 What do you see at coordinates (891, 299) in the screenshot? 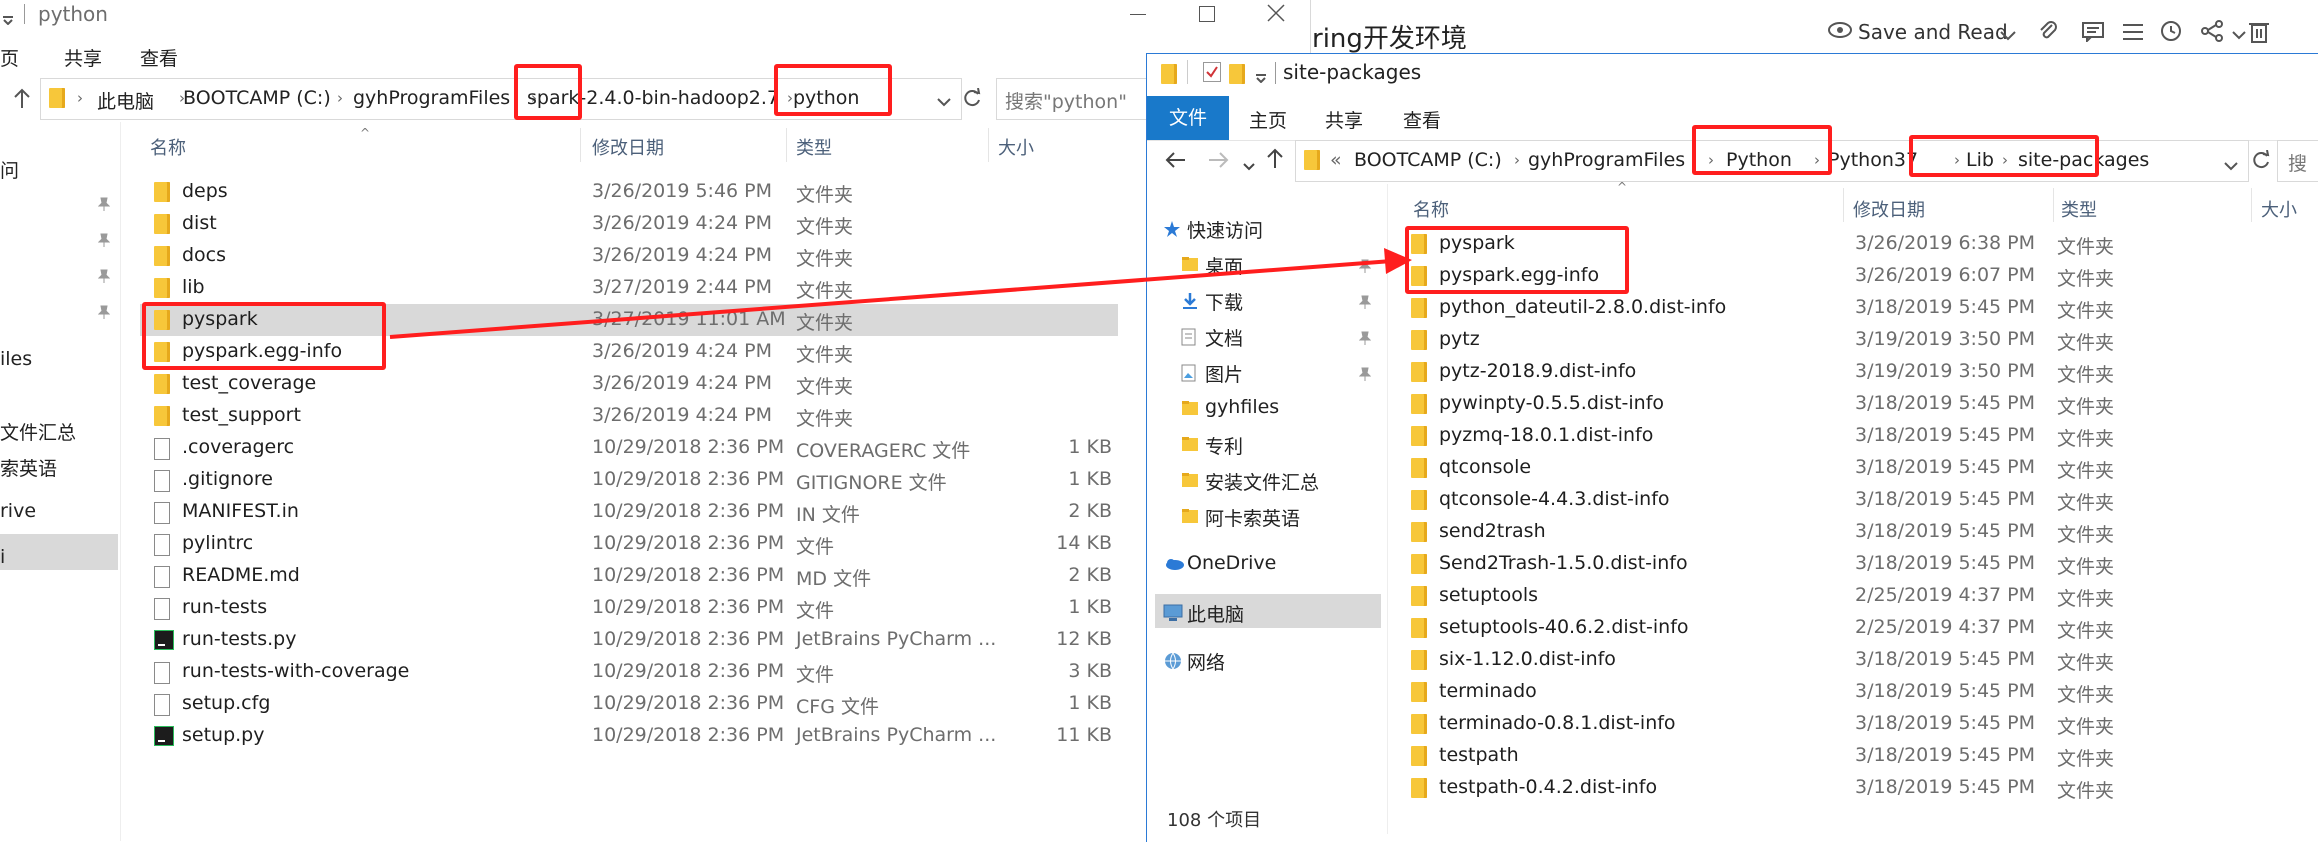
I see `arrow-line` at bounding box center [891, 299].